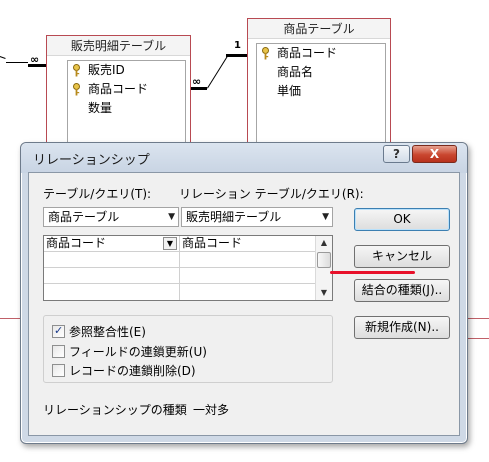 Image resolution: width=489 pixels, height=462 pixels. Describe the element at coordinates (402, 256) in the screenshot. I see `cancel-button: キャンセル` at that location.